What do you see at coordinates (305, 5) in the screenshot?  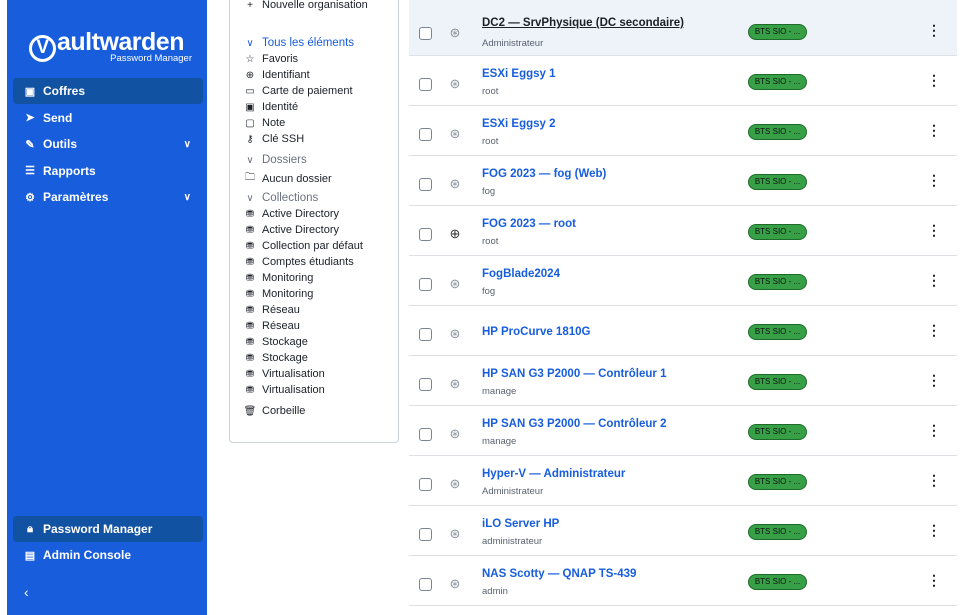 I see `filter-new-organization: + Nouvelle organisation` at bounding box center [305, 5].